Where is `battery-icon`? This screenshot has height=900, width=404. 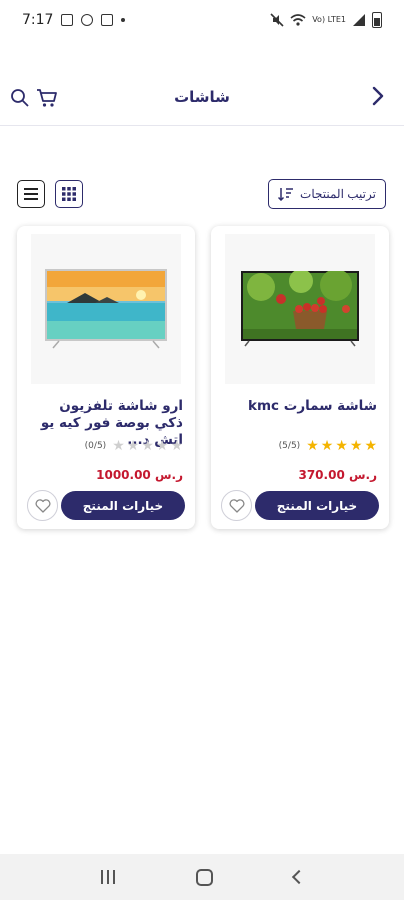 battery-icon is located at coordinates (377, 20).